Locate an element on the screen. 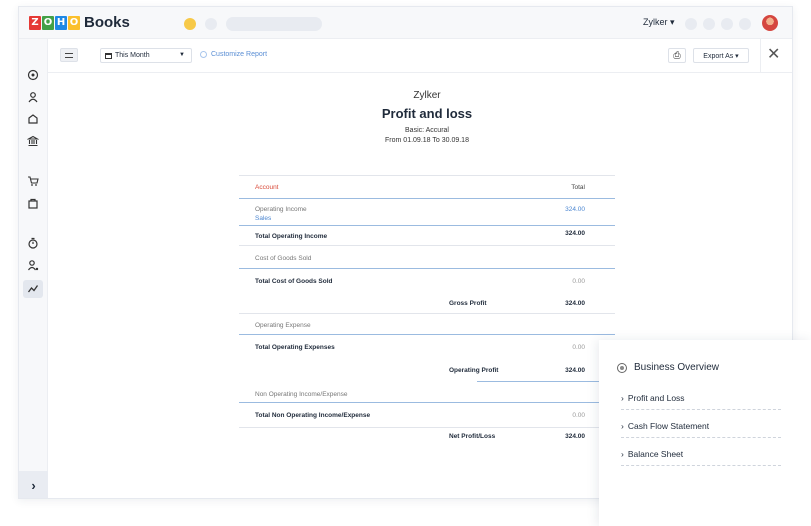 The image size is (811, 526). row-link-sales: Sales is located at coordinates (263, 218).